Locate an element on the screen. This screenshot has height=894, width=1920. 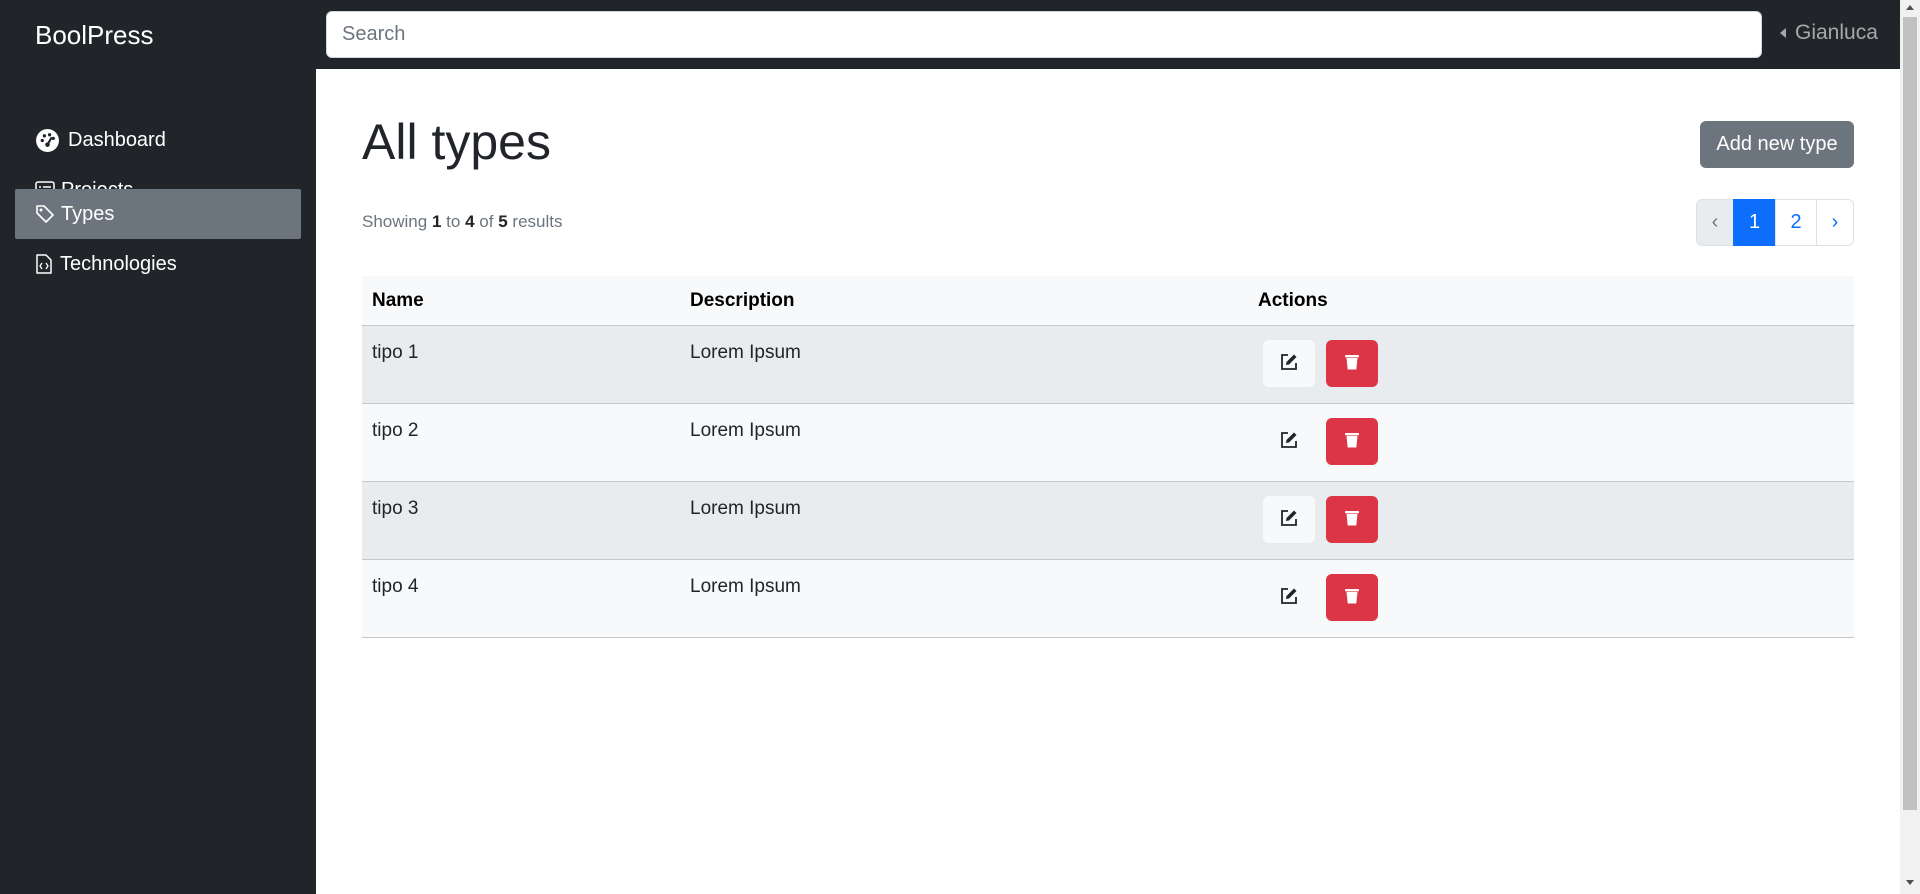
table-row: tipo 4 Lorem Ipsum is located at coordinates (1108, 599).